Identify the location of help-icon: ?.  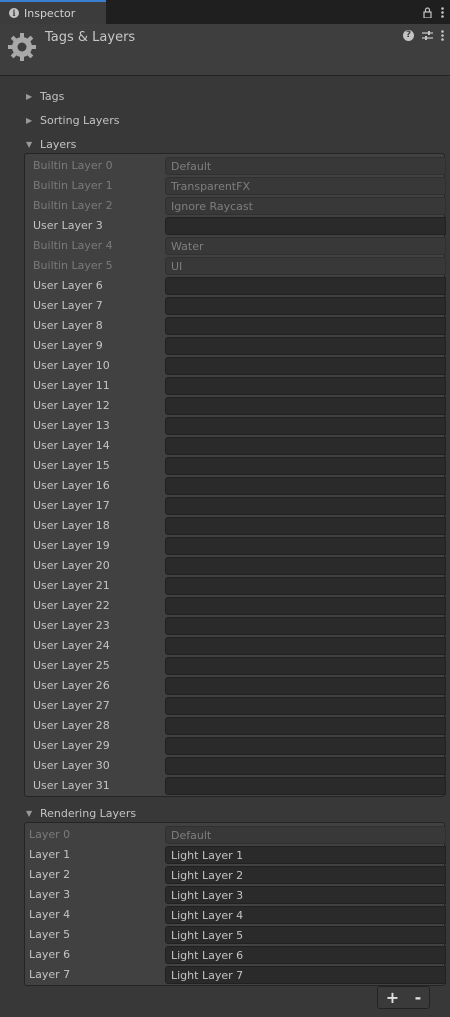
(408, 35).